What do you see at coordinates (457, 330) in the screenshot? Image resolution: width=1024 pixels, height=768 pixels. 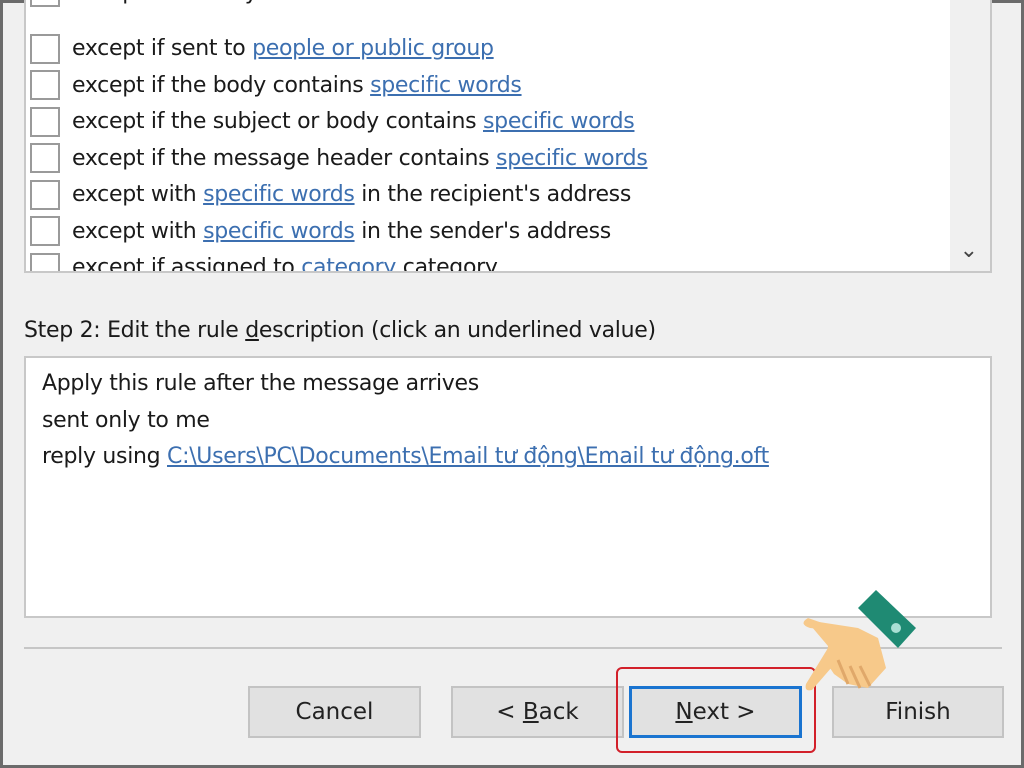 I see `step2-text-end: escription (click an underlined value)` at bounding box center [457, 330].